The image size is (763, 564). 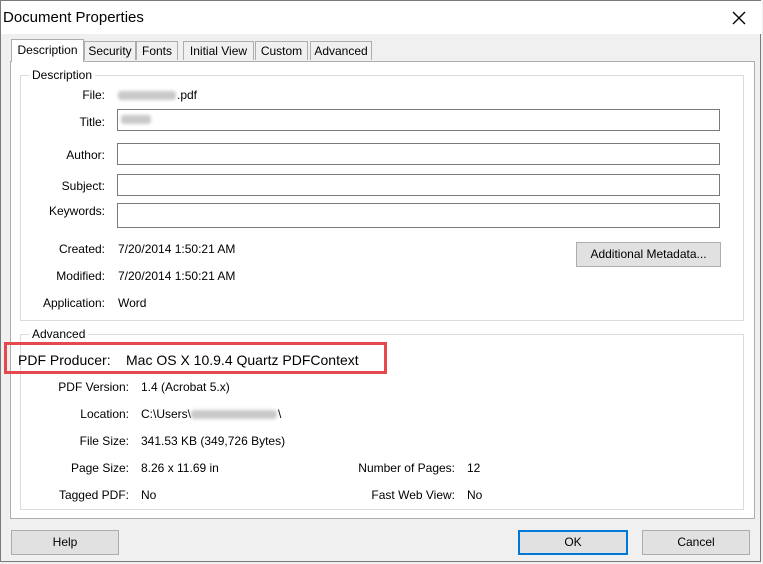 I want to click on tab-initial-view: Initial View, so click(x=218, y=50).